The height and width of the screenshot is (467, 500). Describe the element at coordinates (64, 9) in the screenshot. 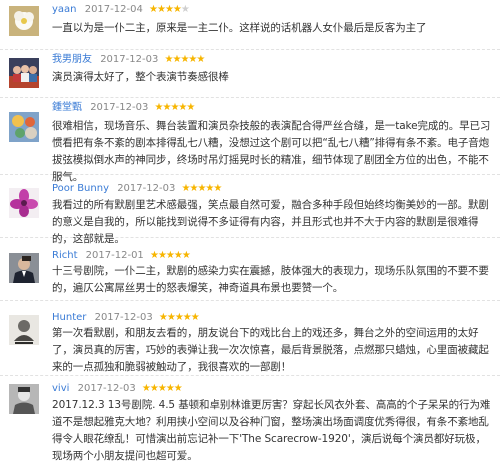

I see `review-username: yaan` at that location.